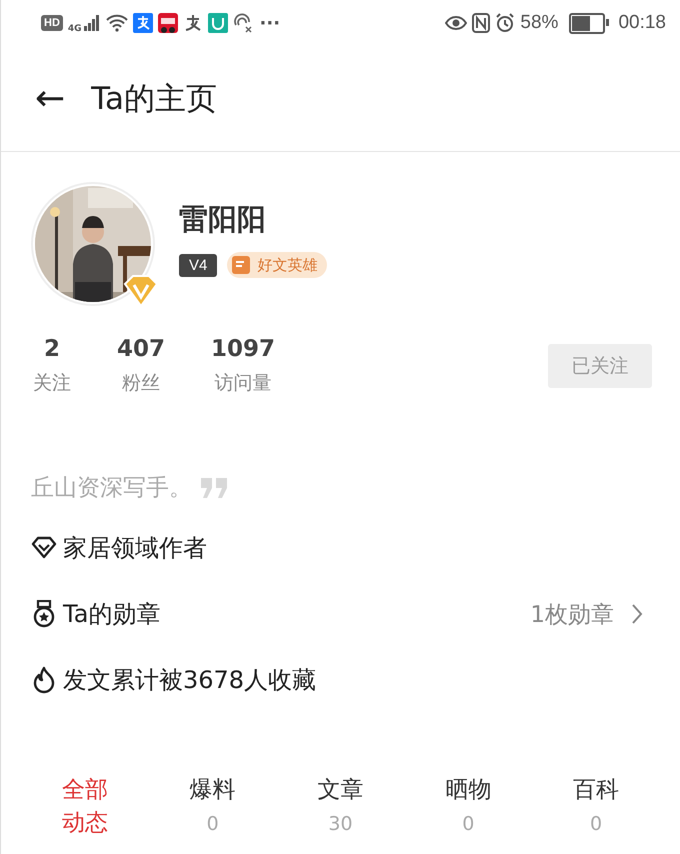 Image resolution: width=680 pixels, height=854 pixels. Describe the element at coordinates (243, 349) in the screenshot. I see `stat-value: 1097` at that location.